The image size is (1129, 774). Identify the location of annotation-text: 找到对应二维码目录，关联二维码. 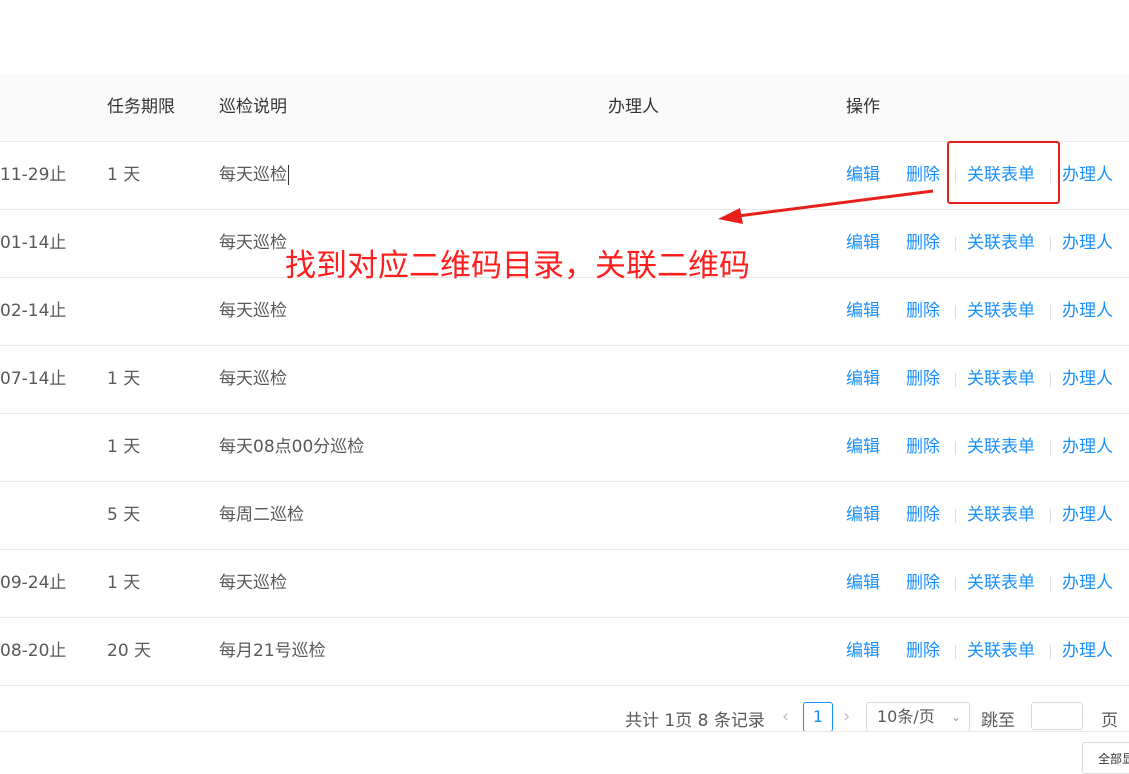
(517, 266).